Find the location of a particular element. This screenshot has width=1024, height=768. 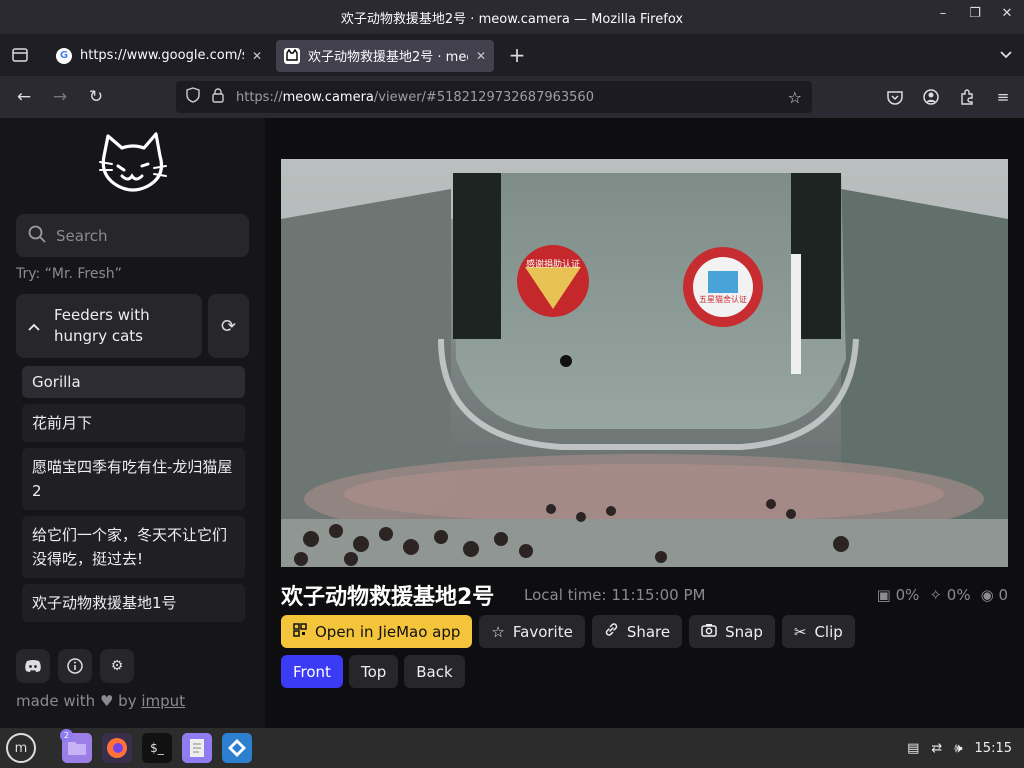

qr-code-icon is located at coordinates (300, 631).